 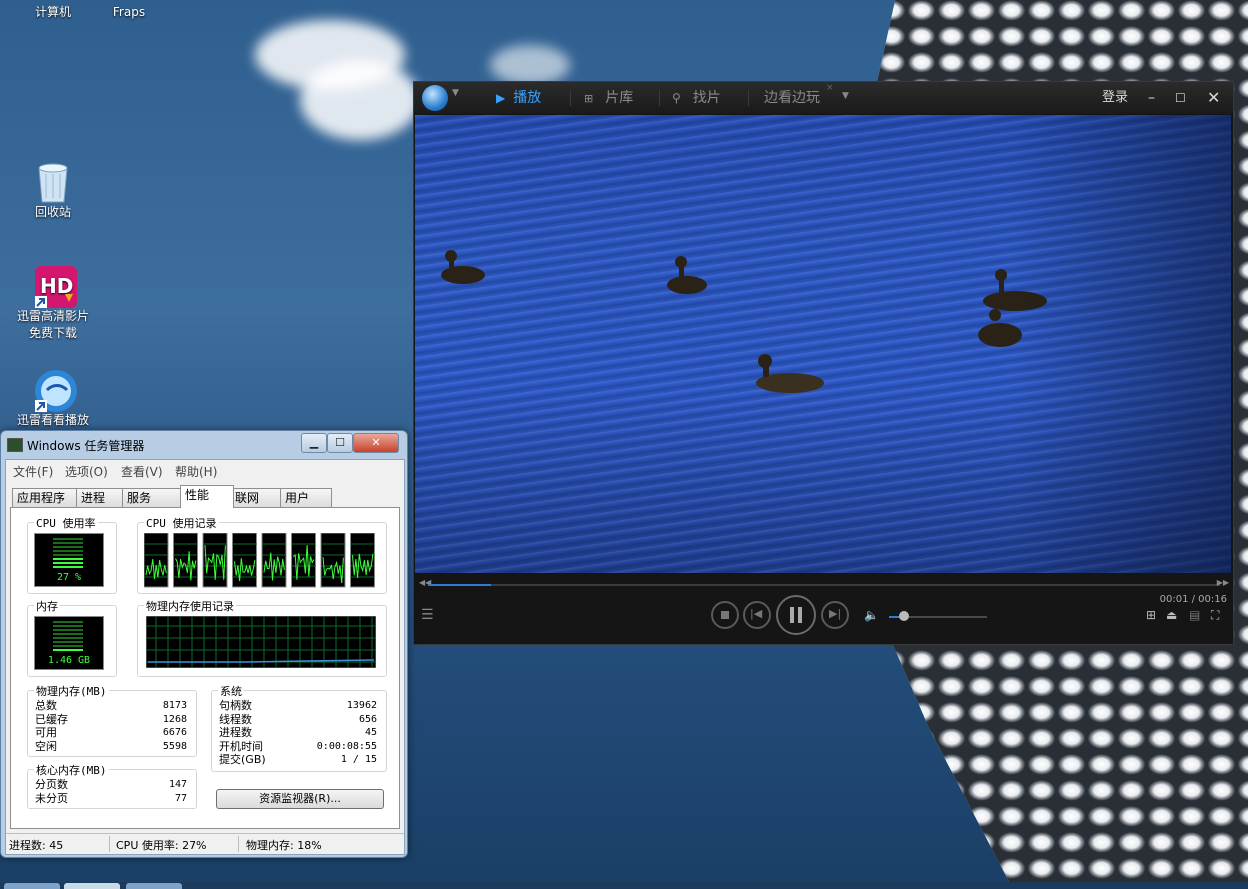 I want to click on stop-button, so click(x=725, y=615).